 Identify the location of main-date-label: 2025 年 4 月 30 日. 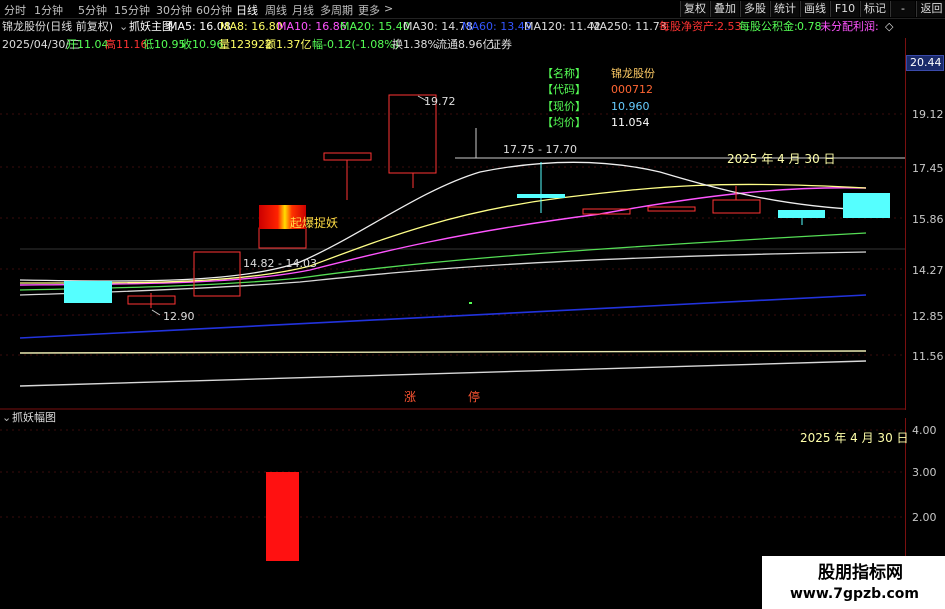
(781, 159).